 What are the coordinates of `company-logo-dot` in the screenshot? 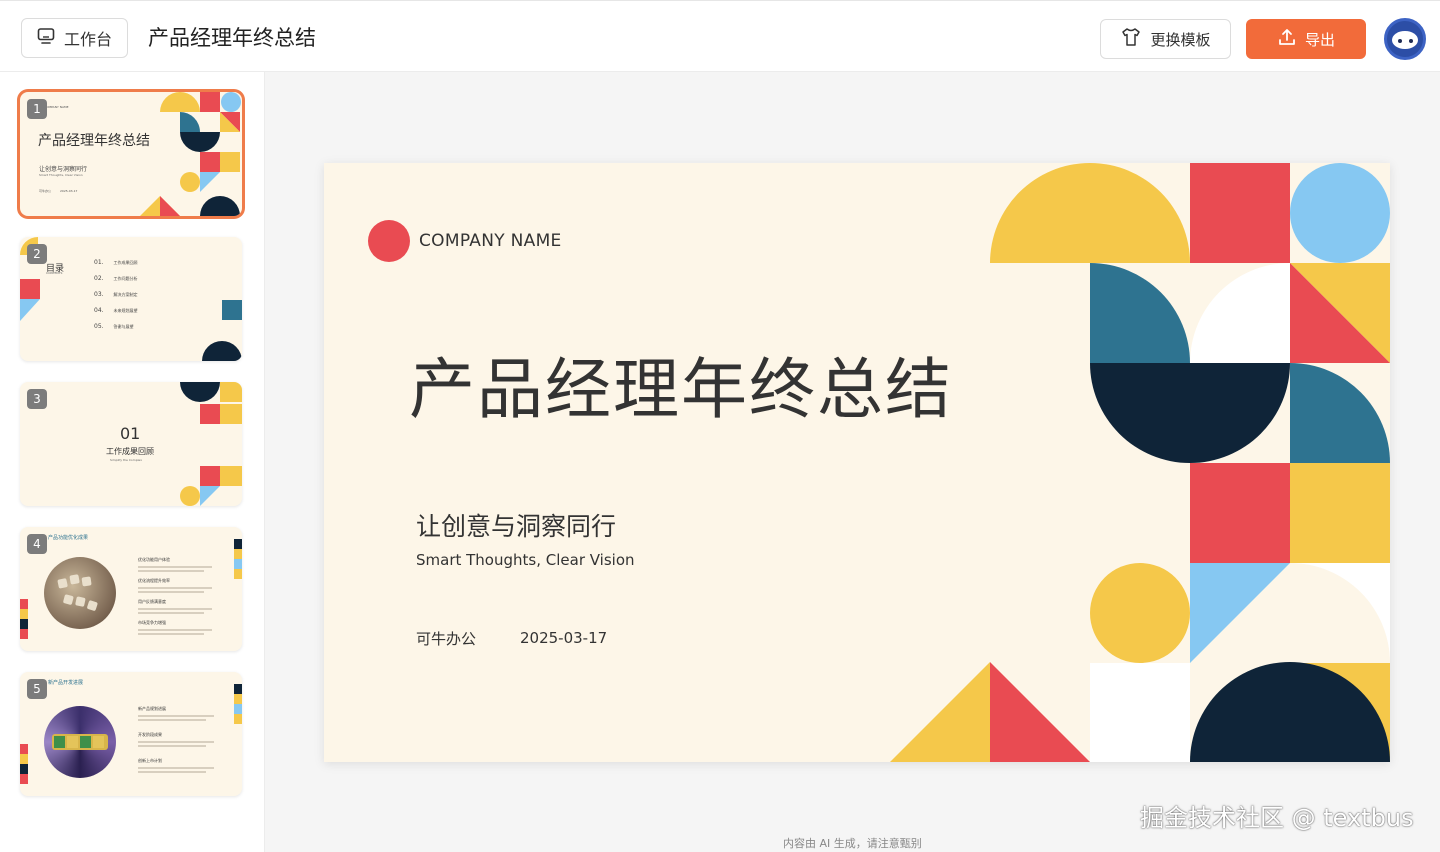 It's located at (389, 241).